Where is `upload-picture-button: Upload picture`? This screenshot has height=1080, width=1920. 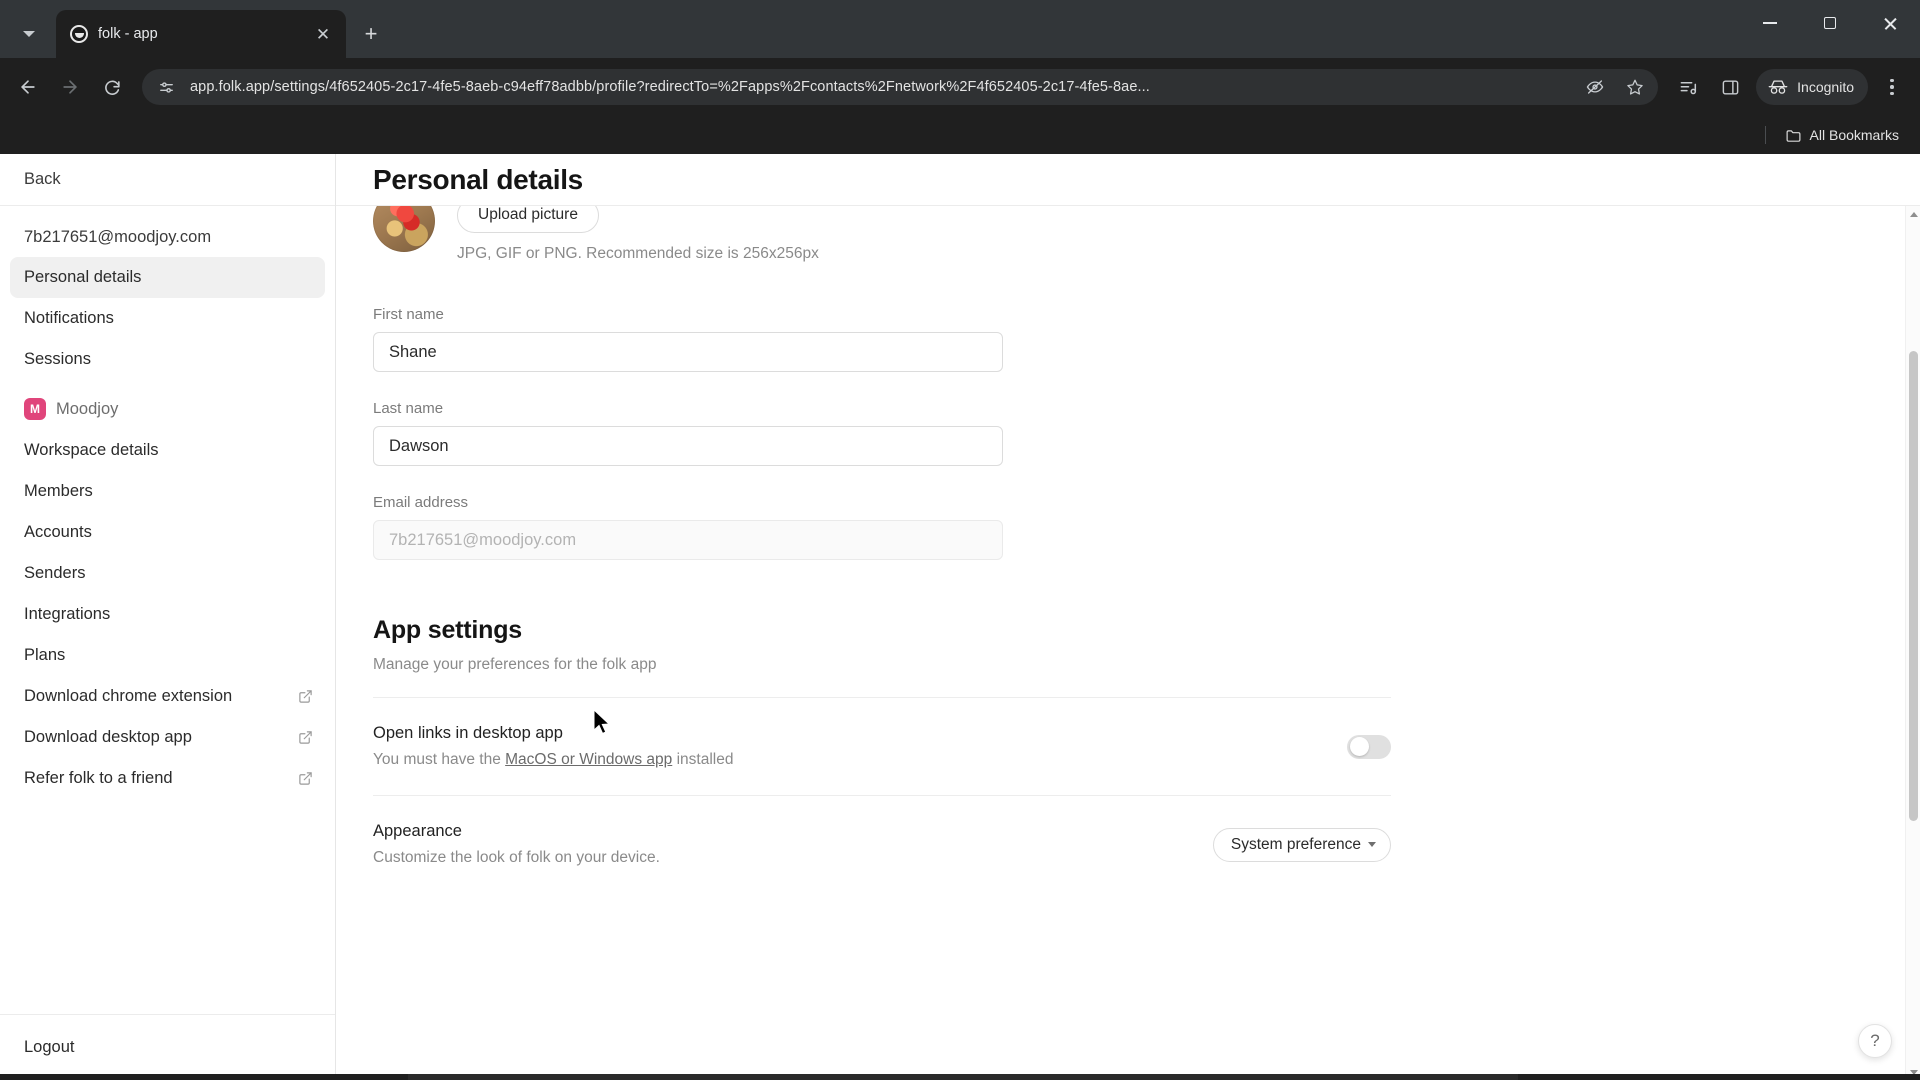
upload-picture-button: Upload picture is located at coordinates (528, 219).